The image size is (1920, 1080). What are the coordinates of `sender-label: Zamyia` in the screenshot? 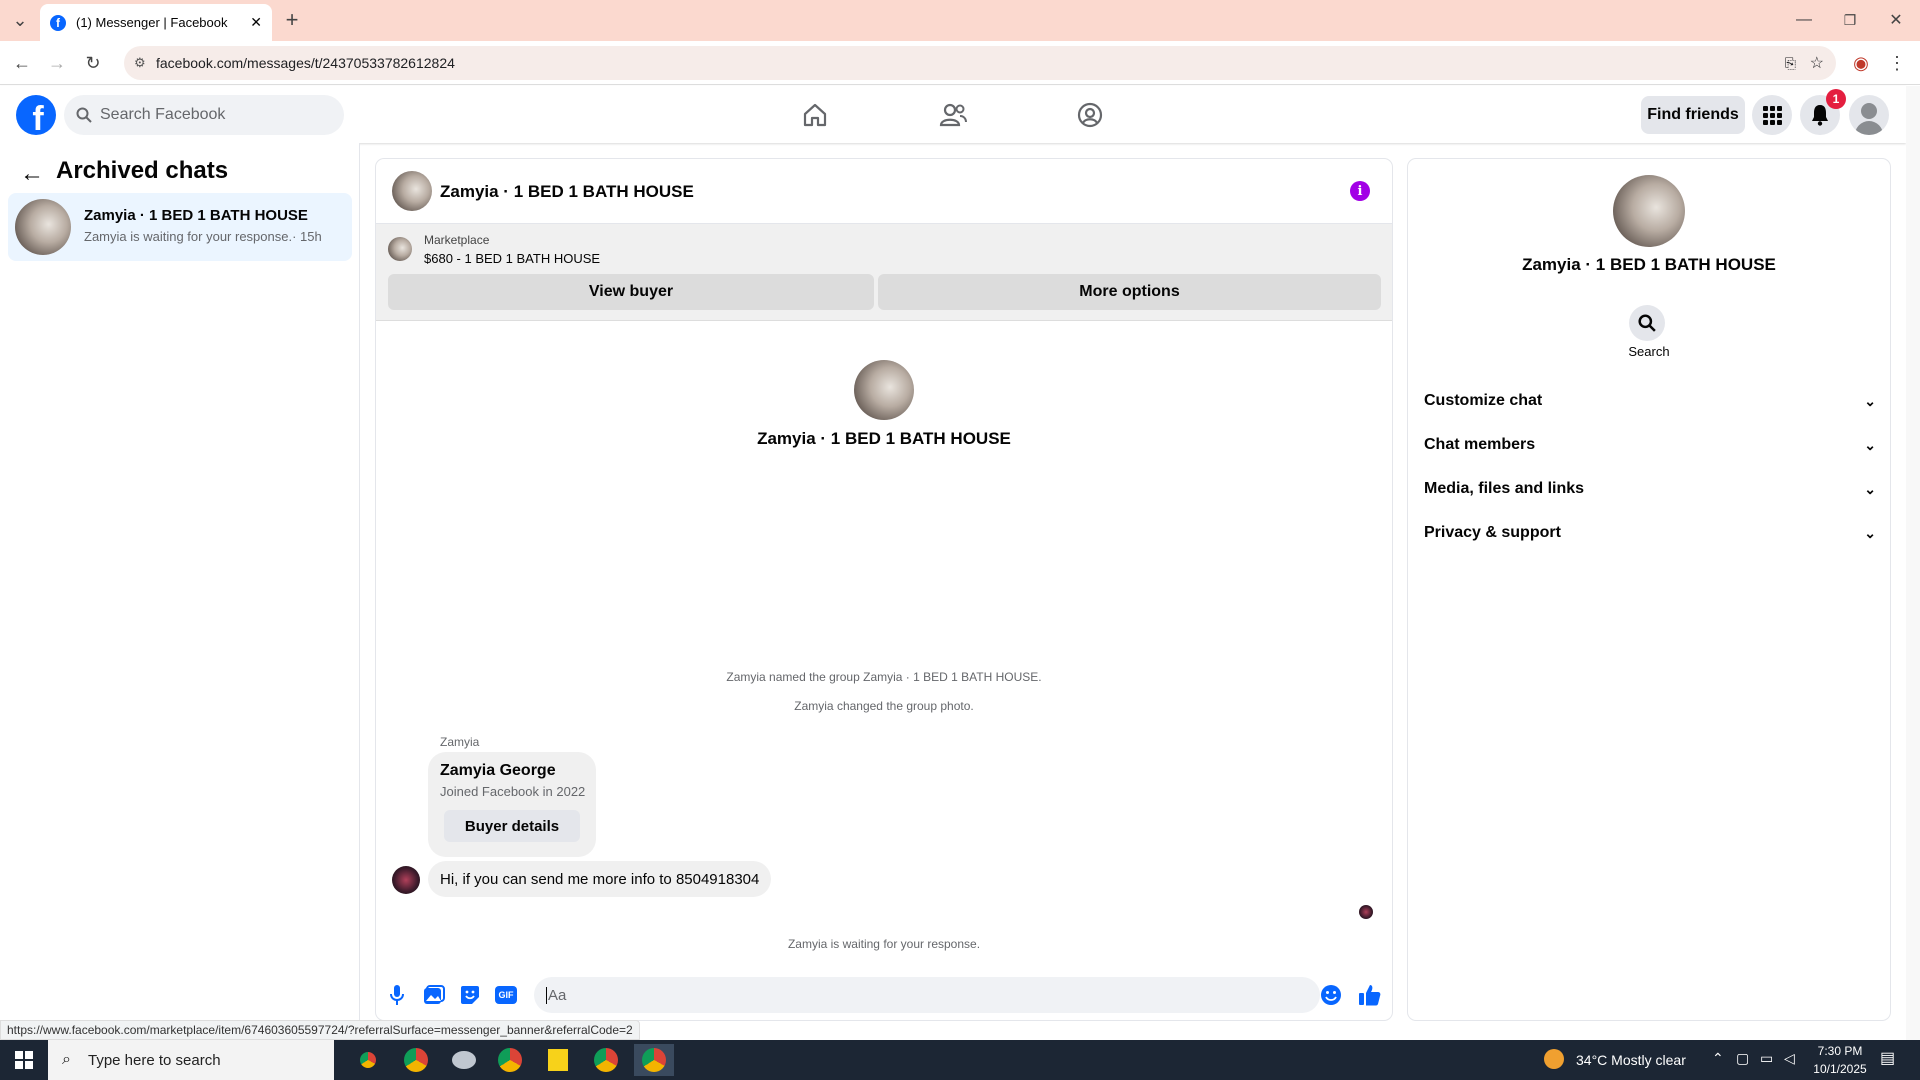 It's located at (460, 742).